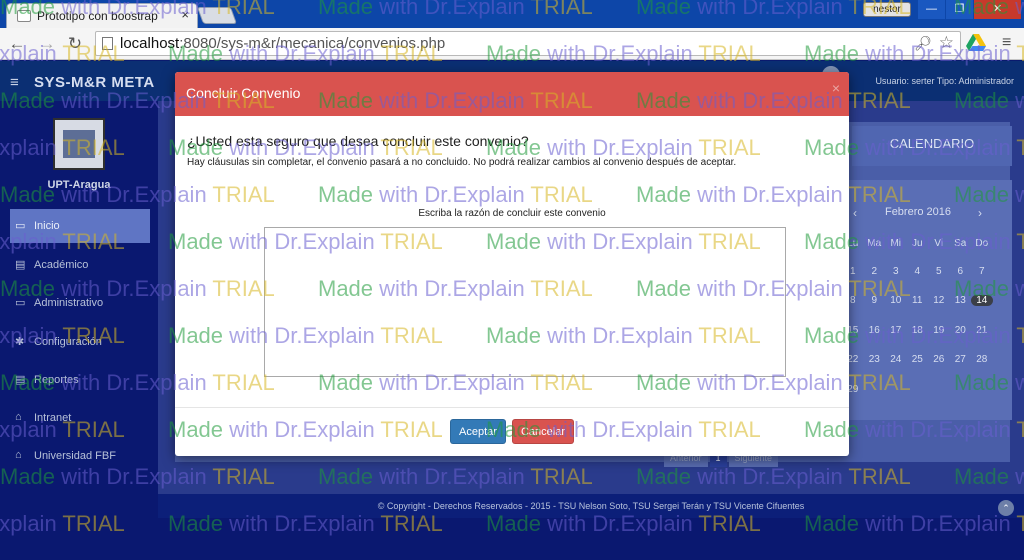  Describe the element at coordinates (896, 359) in the screenshot. I see `calendar-day: 24` at that location.